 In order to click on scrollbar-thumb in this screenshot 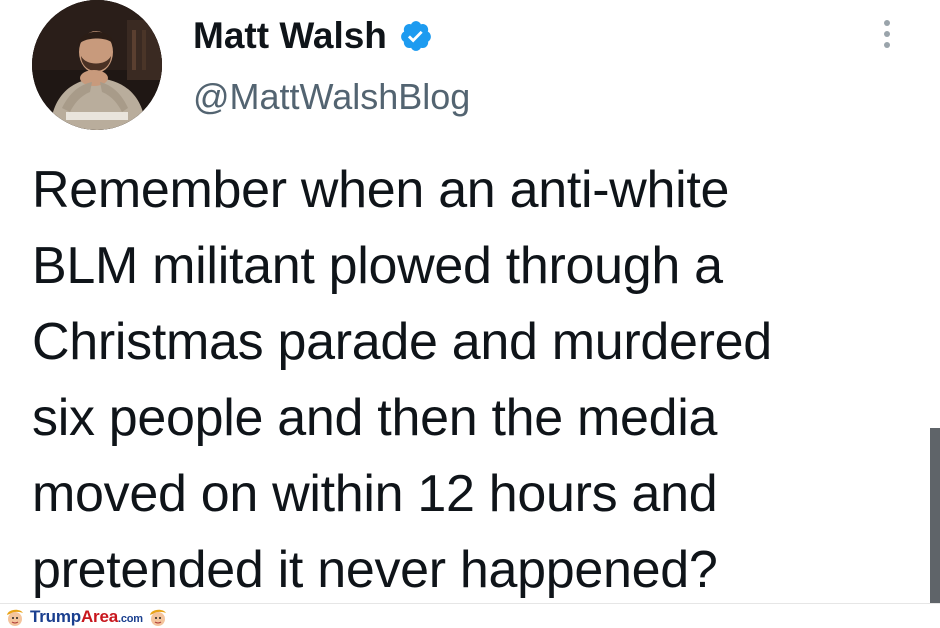, I will do `click(935, 515)`.